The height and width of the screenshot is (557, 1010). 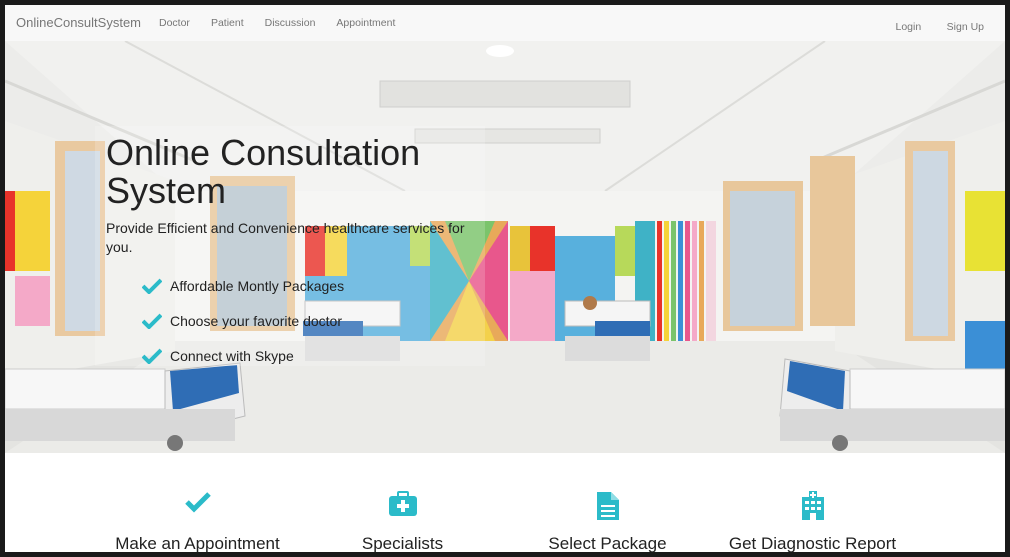 I want to click on brand-link: OnlineConsultSystem, so click(x=78, y=22).